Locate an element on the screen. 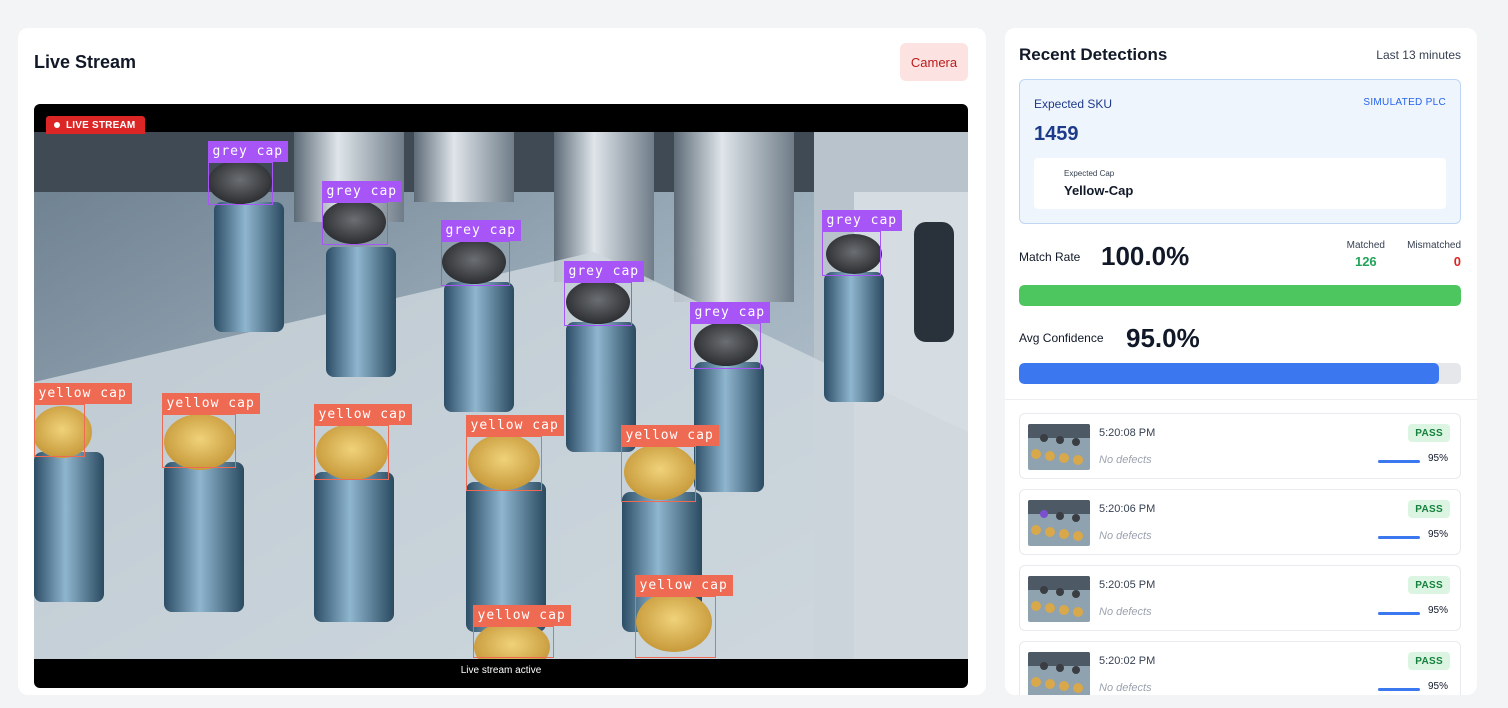 The width and height of the screenshot is (1508, 708). avg-confidence-value: 95.0% is located at coordinates (1163, 338).